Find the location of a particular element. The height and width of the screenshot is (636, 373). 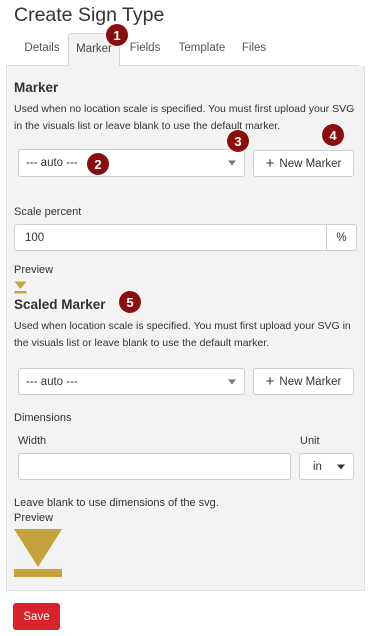

unit-label: Unit is located at coordinates (310, 441).